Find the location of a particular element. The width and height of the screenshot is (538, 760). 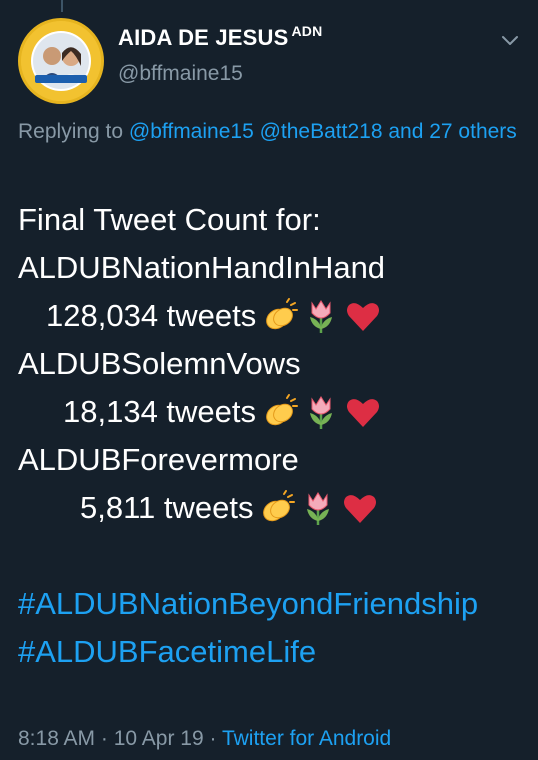

replying-prefix: Replying to is located at coordinates (71, 131).